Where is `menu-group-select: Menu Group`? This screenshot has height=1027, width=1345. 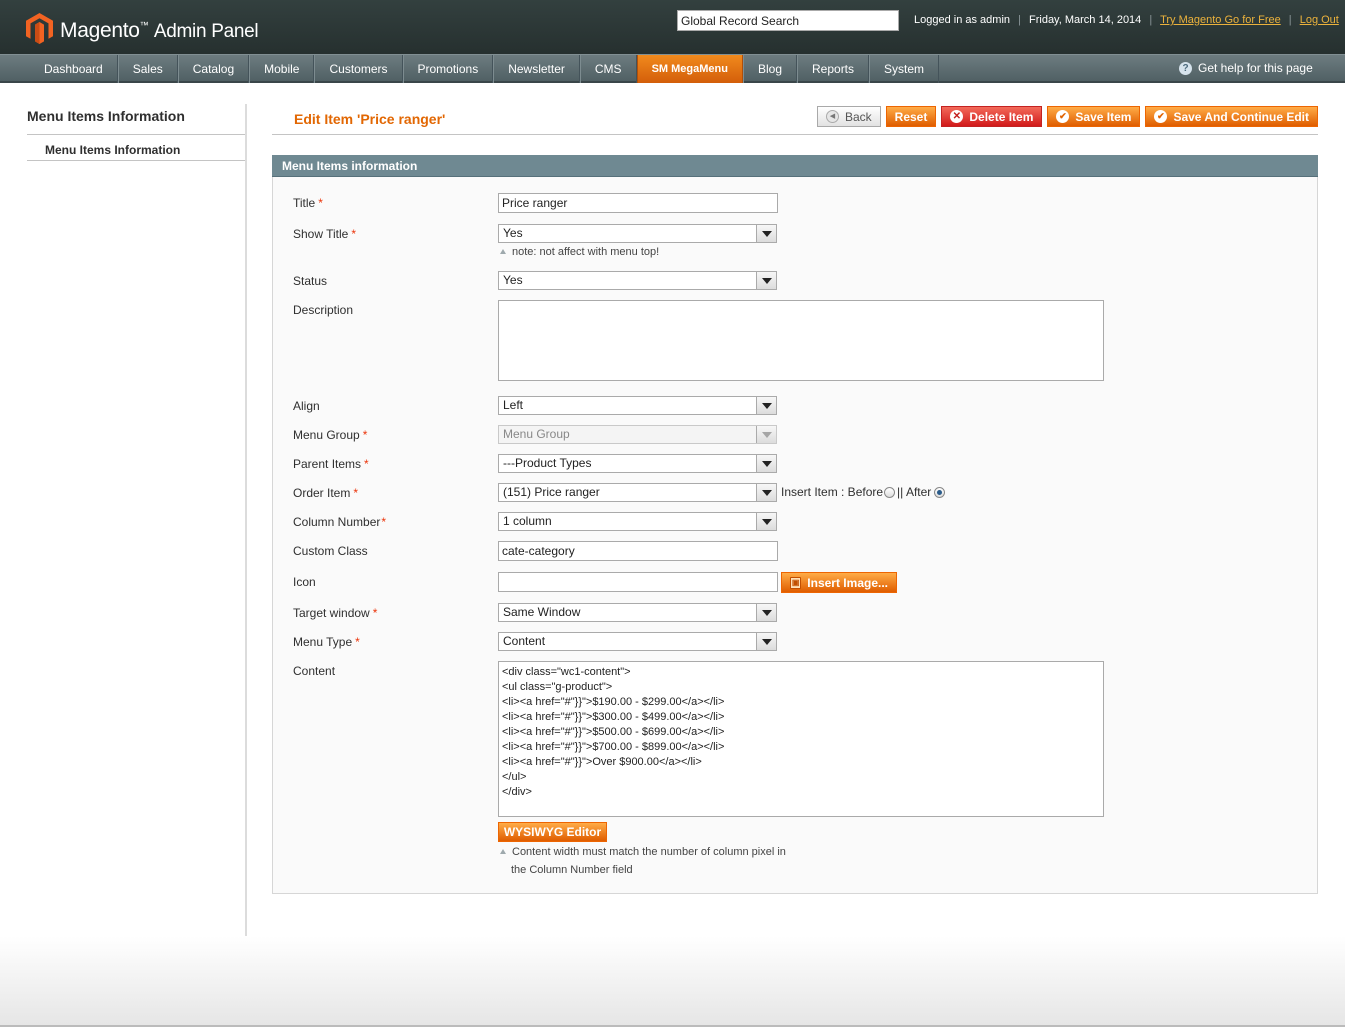 menu-group-select: Menu Group is located at coordinates (637, 434).